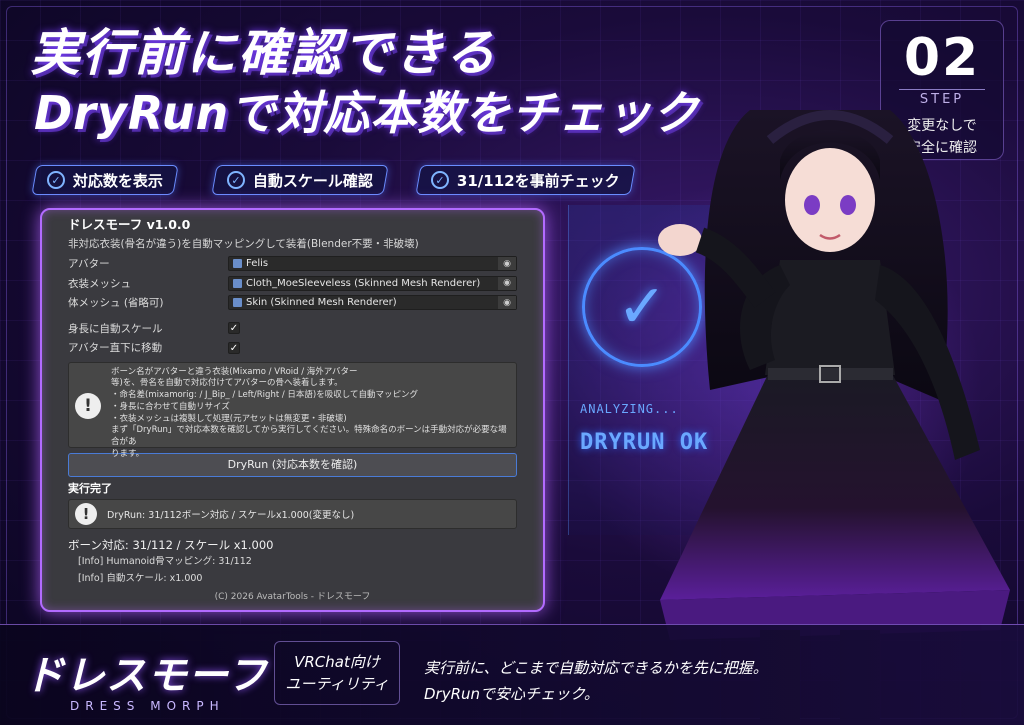 Image resolution: width=1024 pixels, height=725 pixels. Describe the element at coordinates (118, 180) in the screenshot. I see `feature-chip-label: 対応数を表示` at that location.